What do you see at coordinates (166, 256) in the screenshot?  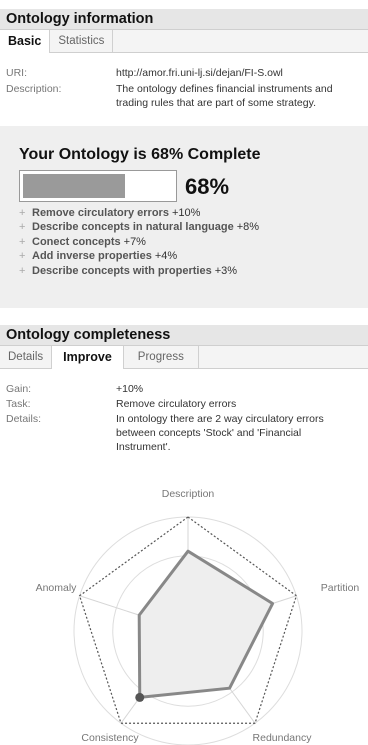 I see `tip-gain: +4%` at bounding box center [166, 256].